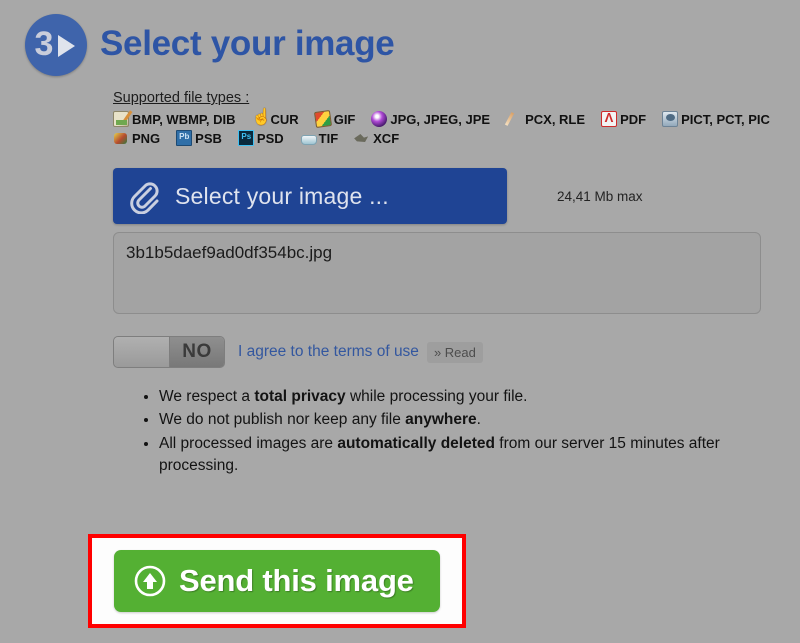 This screenshot has height=643, width=800. Describe the element at coordinates (308, 138) in the screenshot. I see `tif-file-icon` at that location.